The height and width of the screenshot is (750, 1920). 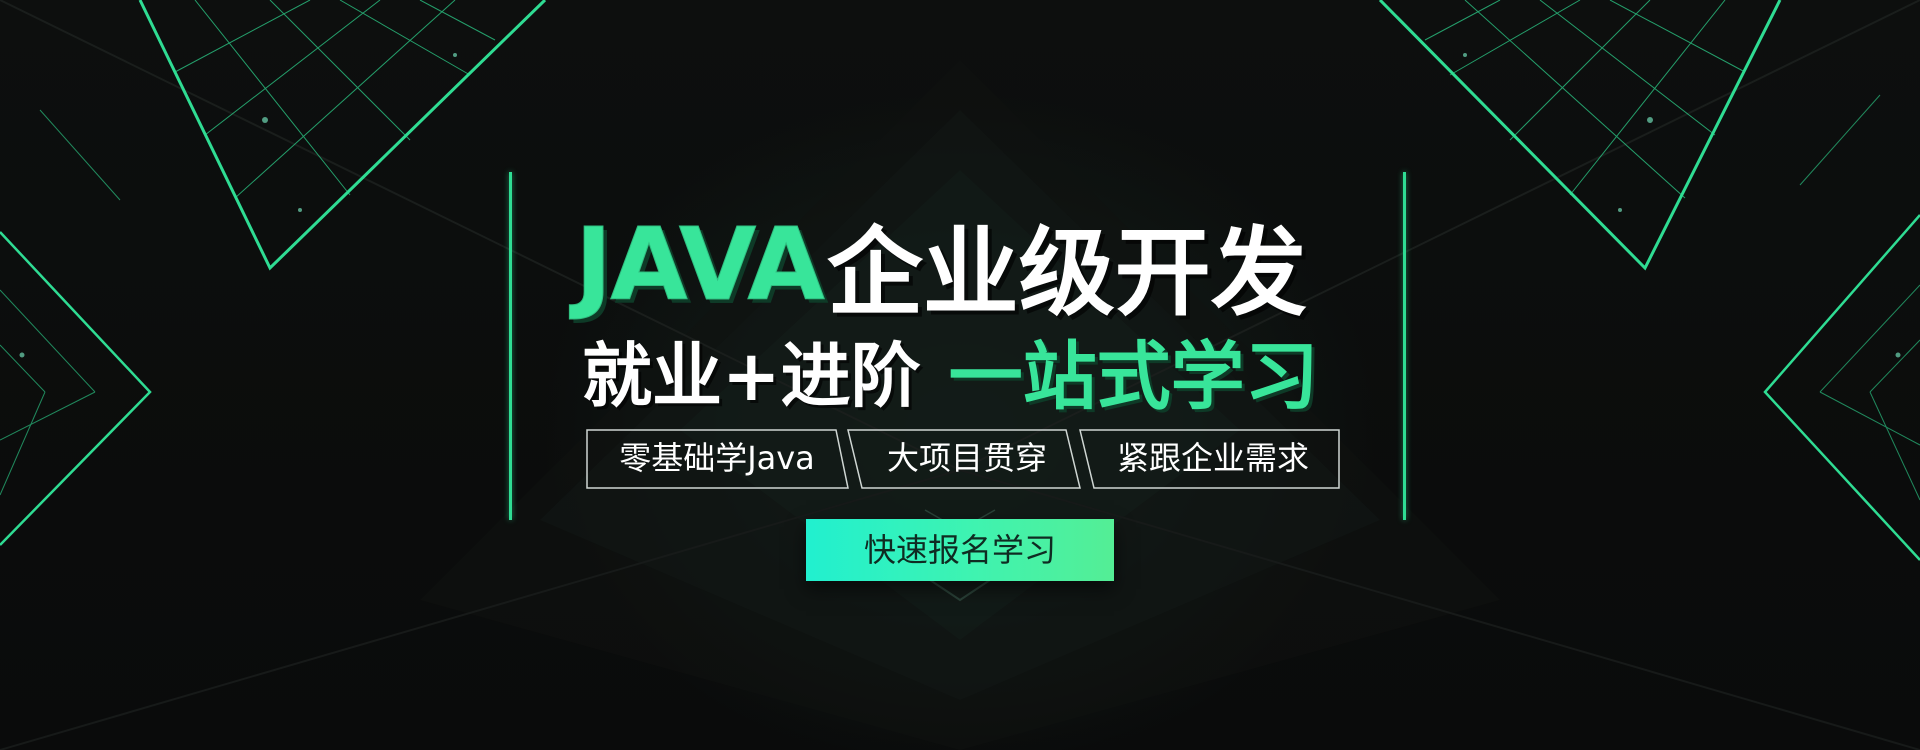 I want to click on headline-accent-java: JAVA, so click(x=700, y=264).